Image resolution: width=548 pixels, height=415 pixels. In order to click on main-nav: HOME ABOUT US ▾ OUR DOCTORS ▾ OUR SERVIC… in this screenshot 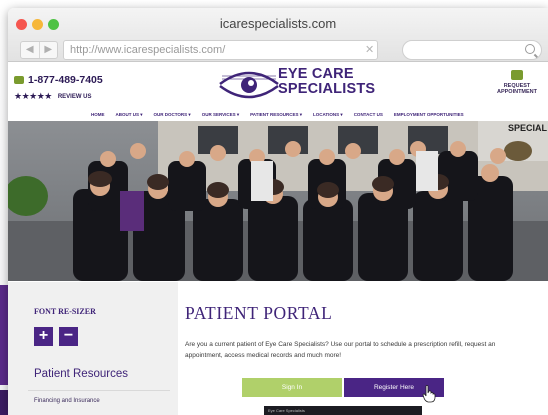, I will do `click(278, 114)`.